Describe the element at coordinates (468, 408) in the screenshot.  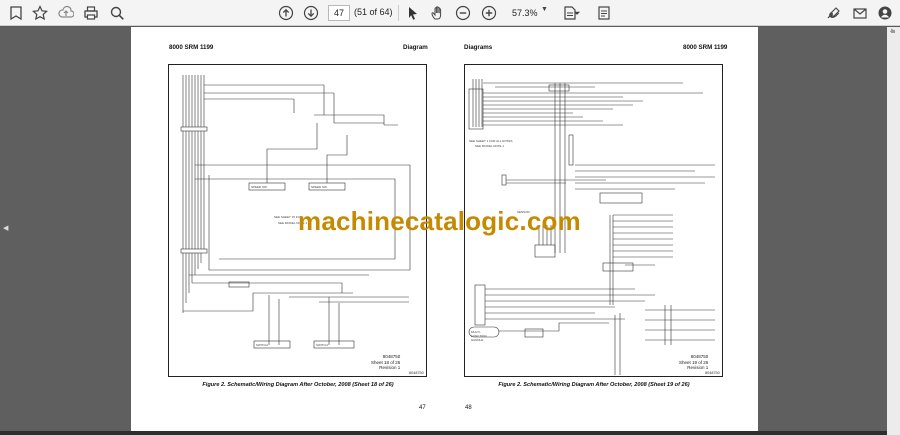
I see `page-number: 48` at that location.